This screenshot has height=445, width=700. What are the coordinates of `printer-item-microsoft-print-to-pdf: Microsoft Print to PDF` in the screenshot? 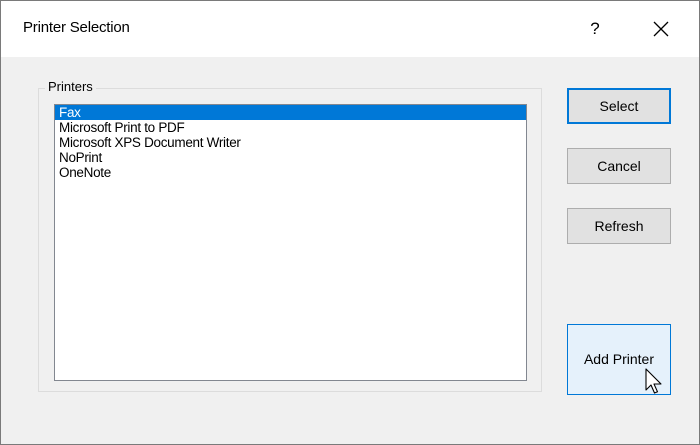 It's located at (290, 127).